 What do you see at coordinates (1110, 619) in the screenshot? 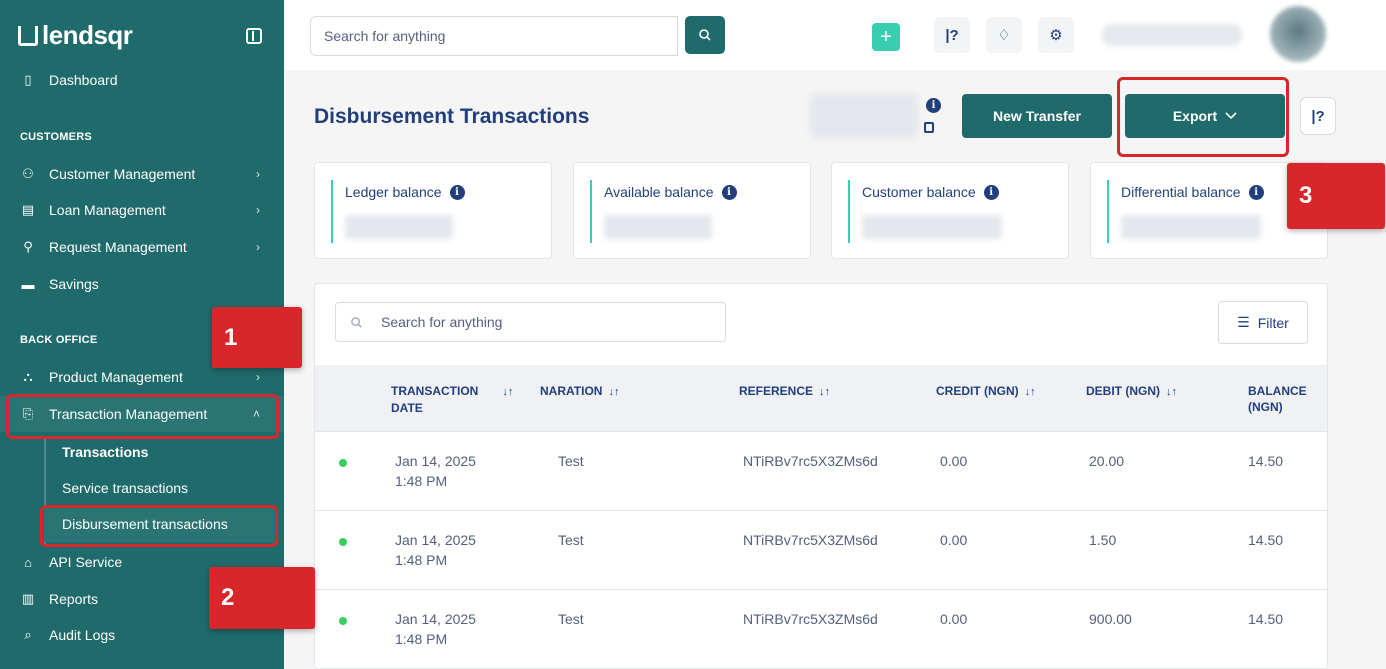
I see `cell-debit: 900.00` at bounding box center [1110, 619].